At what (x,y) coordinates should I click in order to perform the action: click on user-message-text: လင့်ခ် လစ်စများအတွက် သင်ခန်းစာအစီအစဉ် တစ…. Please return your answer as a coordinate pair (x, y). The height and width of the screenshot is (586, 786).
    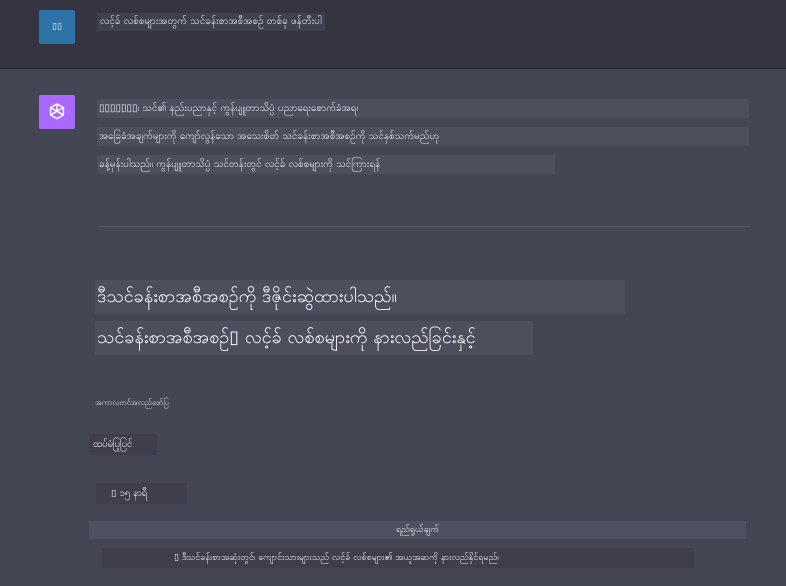
    Looking at the image, I should click on (211, 22).